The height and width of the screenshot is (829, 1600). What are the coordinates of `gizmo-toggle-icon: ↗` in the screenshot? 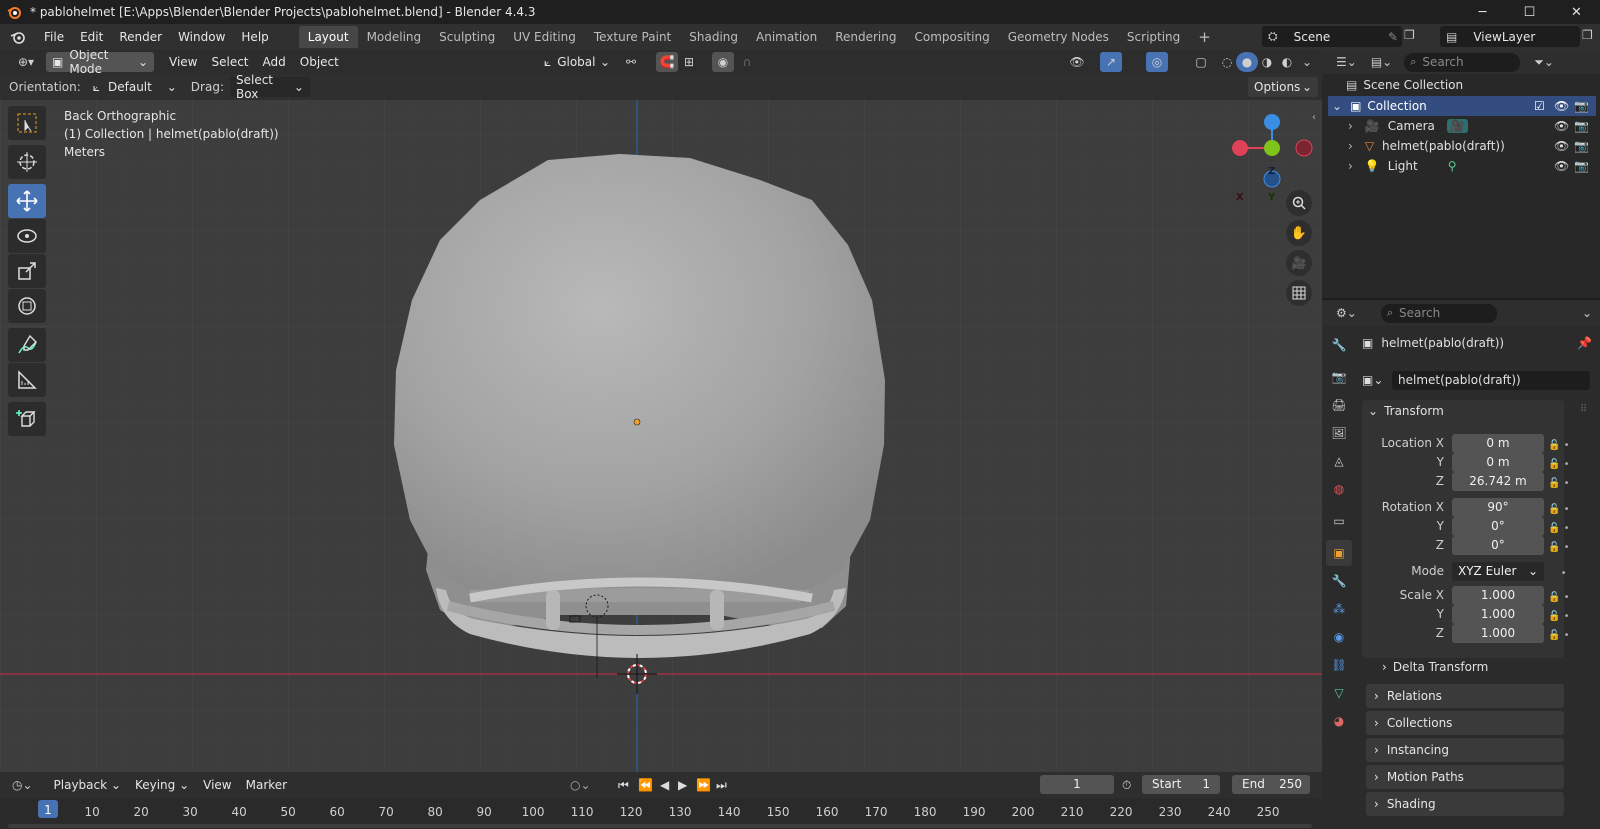 It's located at (1111, 62).